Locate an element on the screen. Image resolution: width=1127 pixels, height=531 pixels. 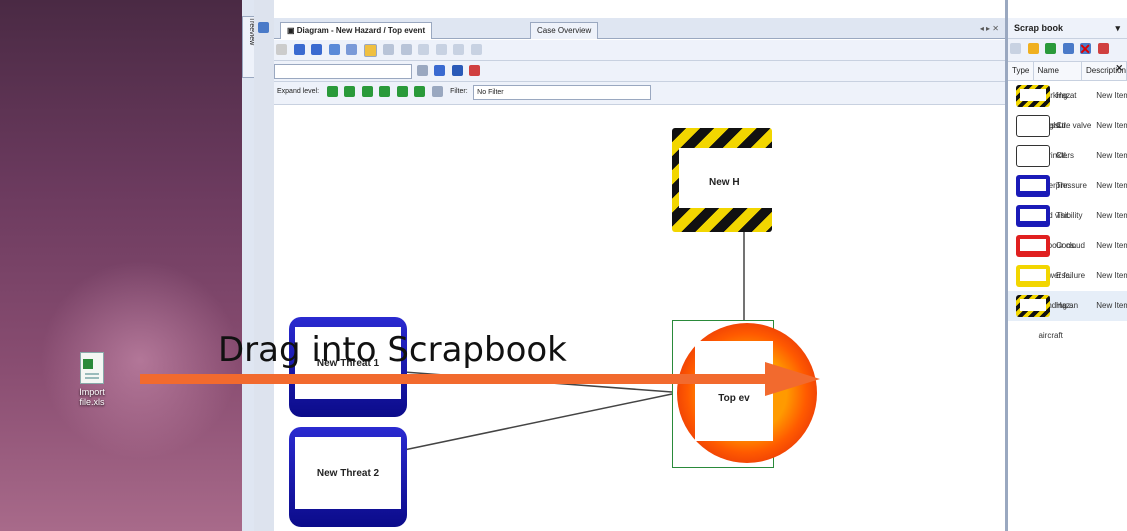
scrapbook-title: Scrap book is located at coordinates (1067, 28).